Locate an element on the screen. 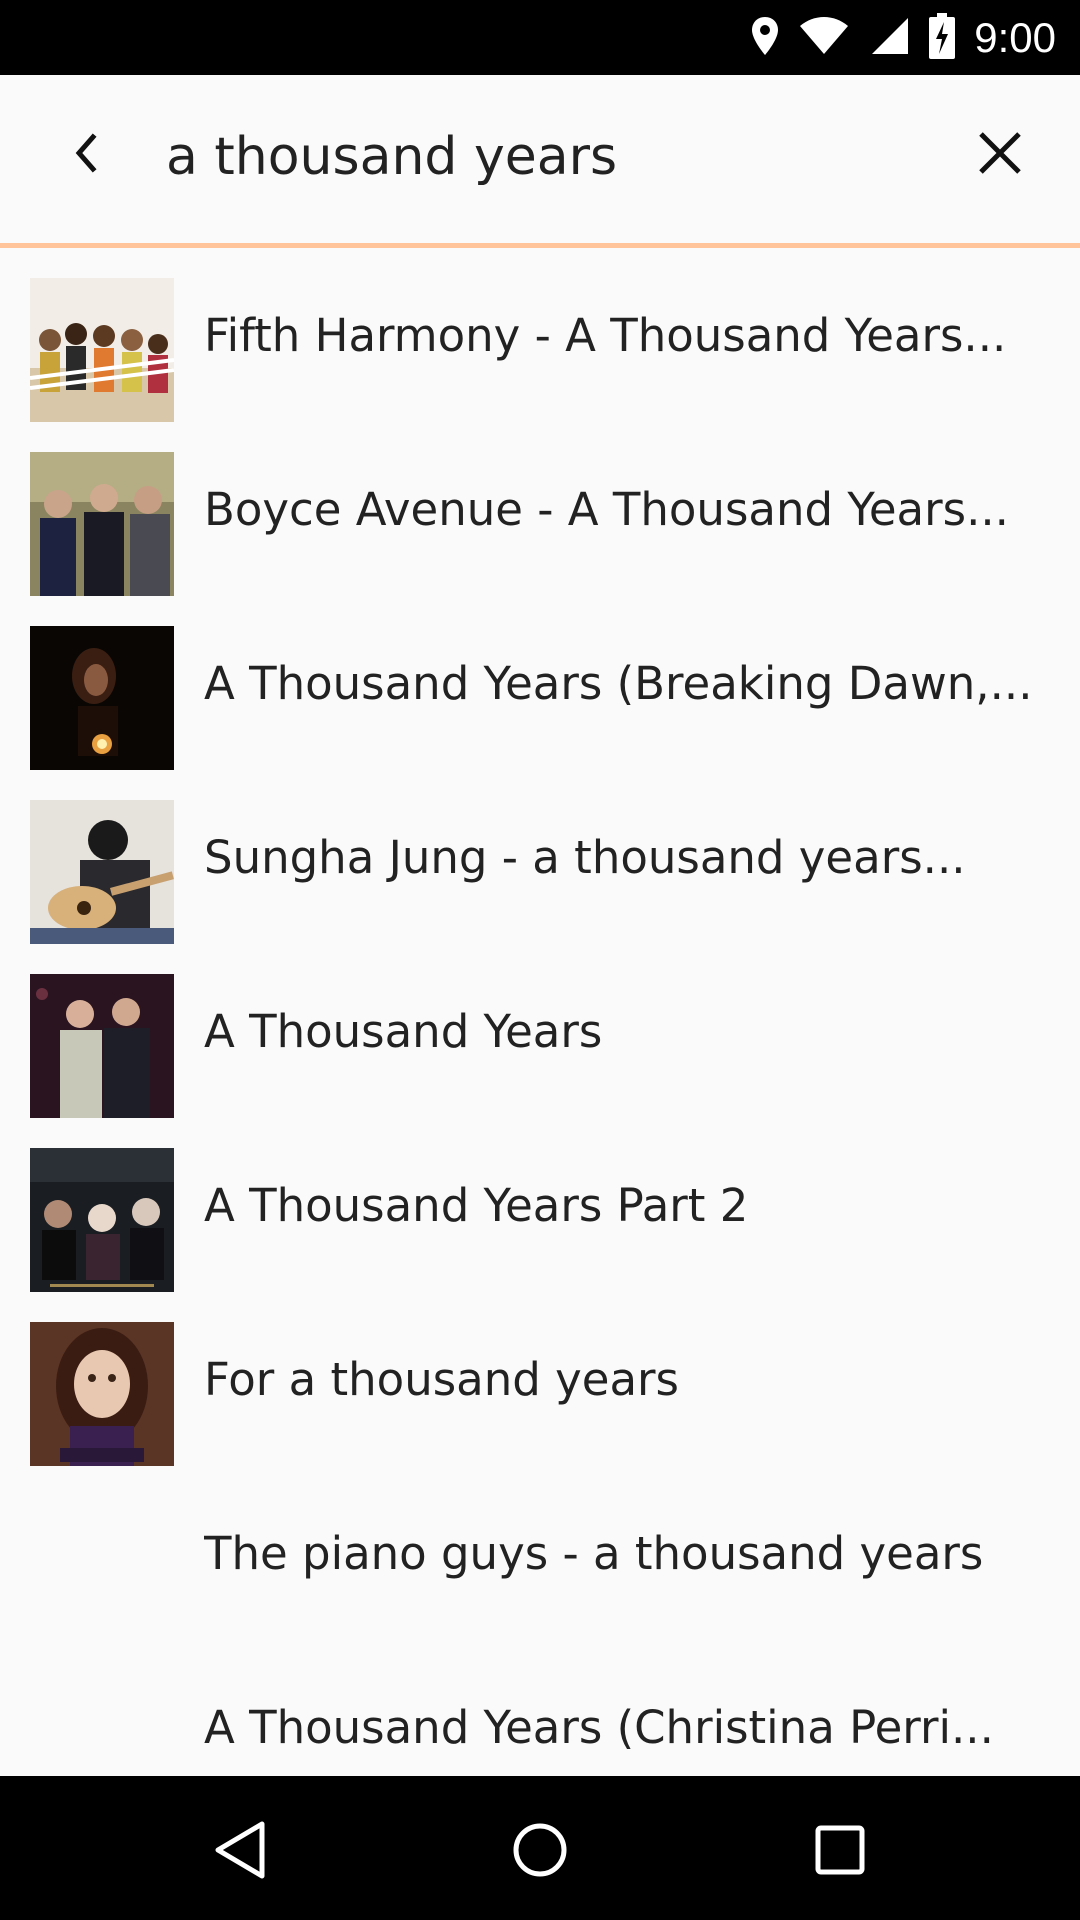  close-icon is located at coordinates (1000, 155).